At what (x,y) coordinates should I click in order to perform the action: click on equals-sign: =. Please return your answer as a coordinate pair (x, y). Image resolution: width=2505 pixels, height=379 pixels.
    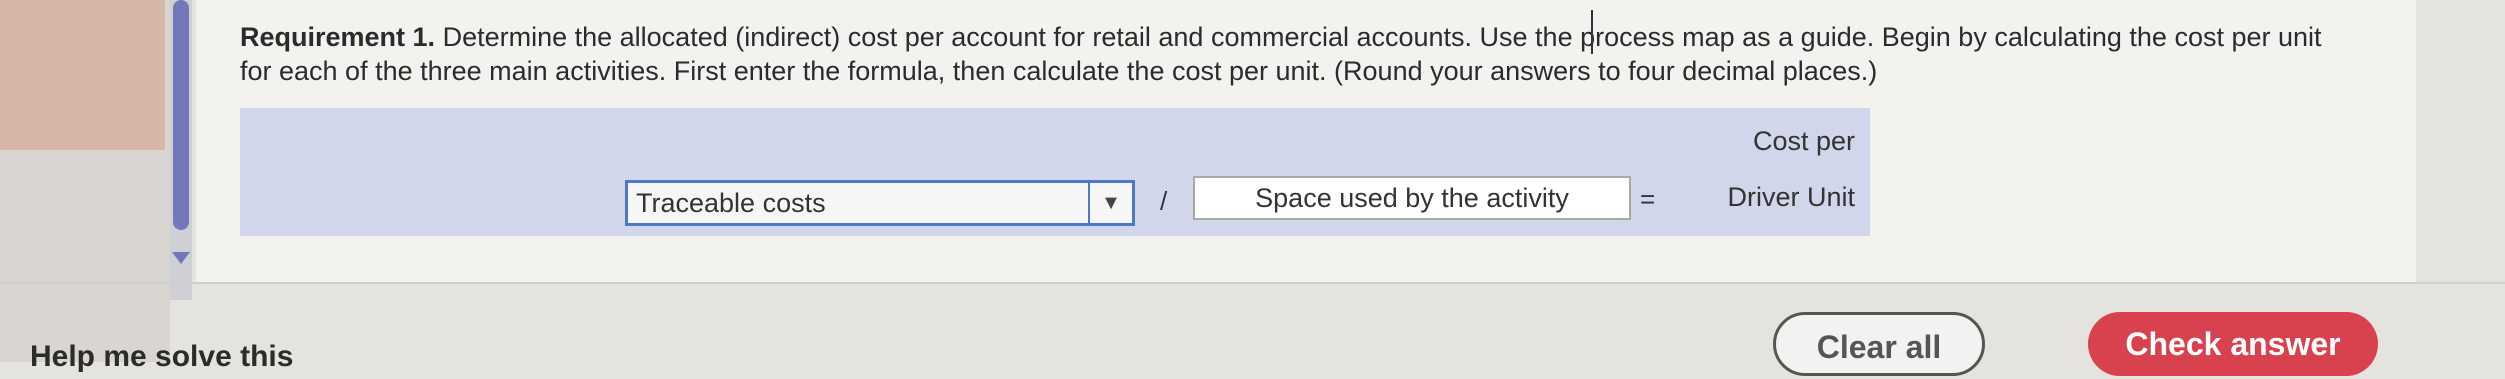
    Looking at the image, I should click on (1648, 199).